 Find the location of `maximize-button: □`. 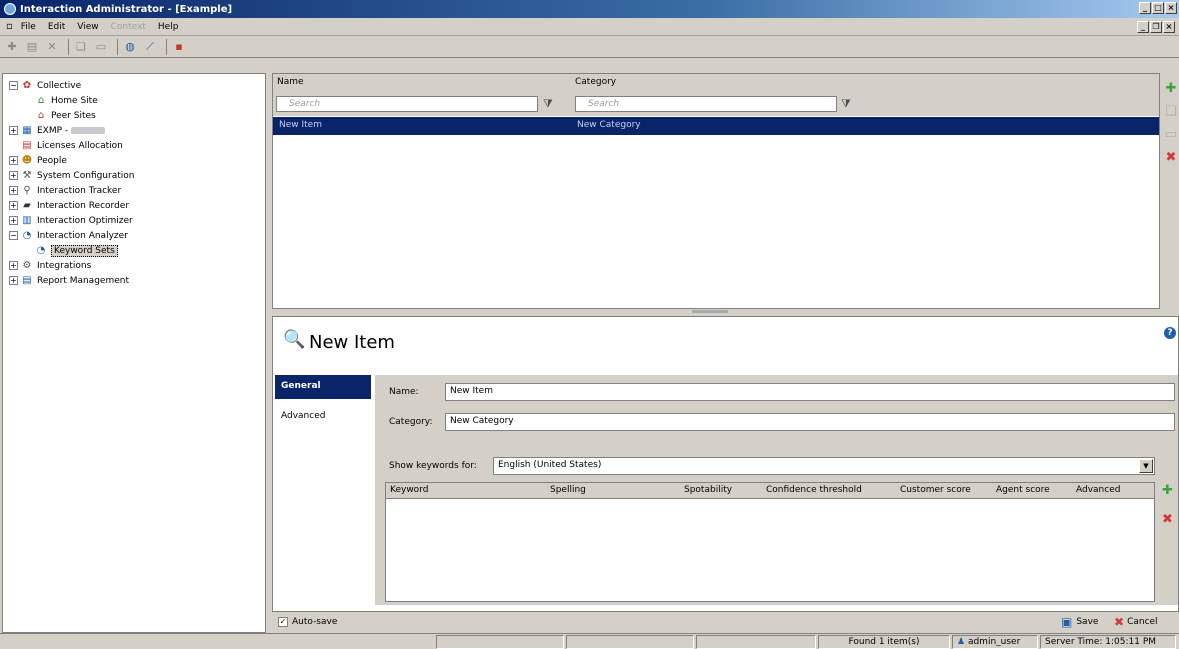

maximize-button: □ is located at coordinates (1158, 8).